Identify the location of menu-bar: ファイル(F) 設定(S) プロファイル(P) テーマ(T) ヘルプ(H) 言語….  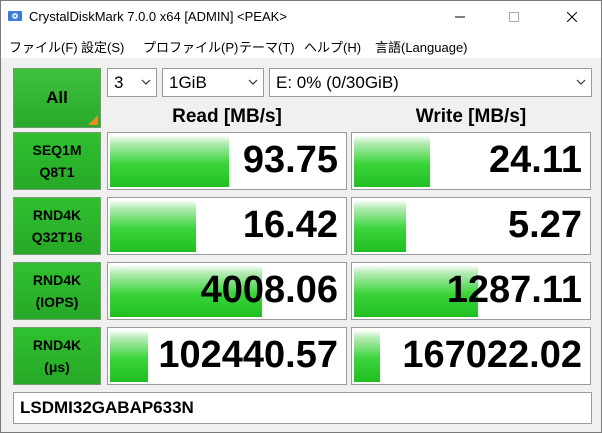
(301, 45).